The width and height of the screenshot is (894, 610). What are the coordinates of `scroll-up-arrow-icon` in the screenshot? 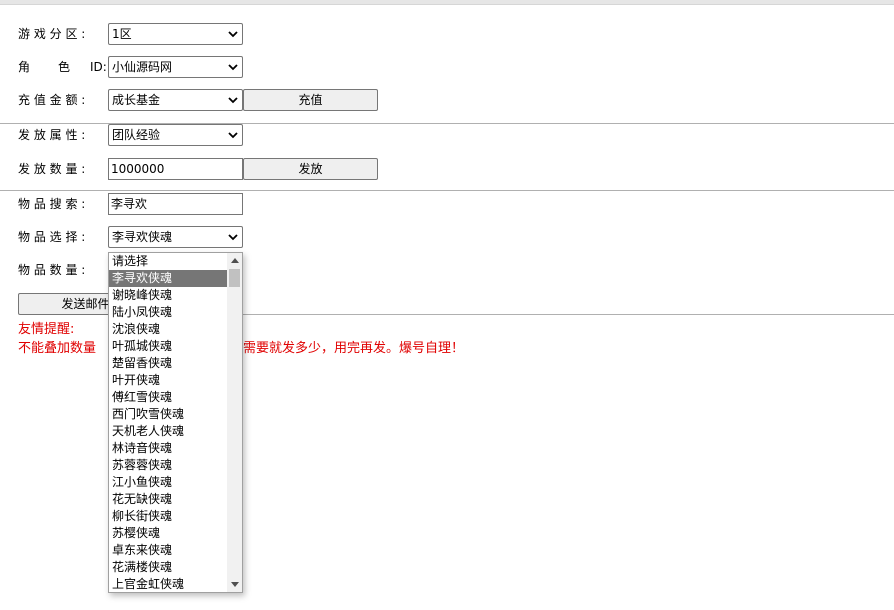 It's located at (235, 260).